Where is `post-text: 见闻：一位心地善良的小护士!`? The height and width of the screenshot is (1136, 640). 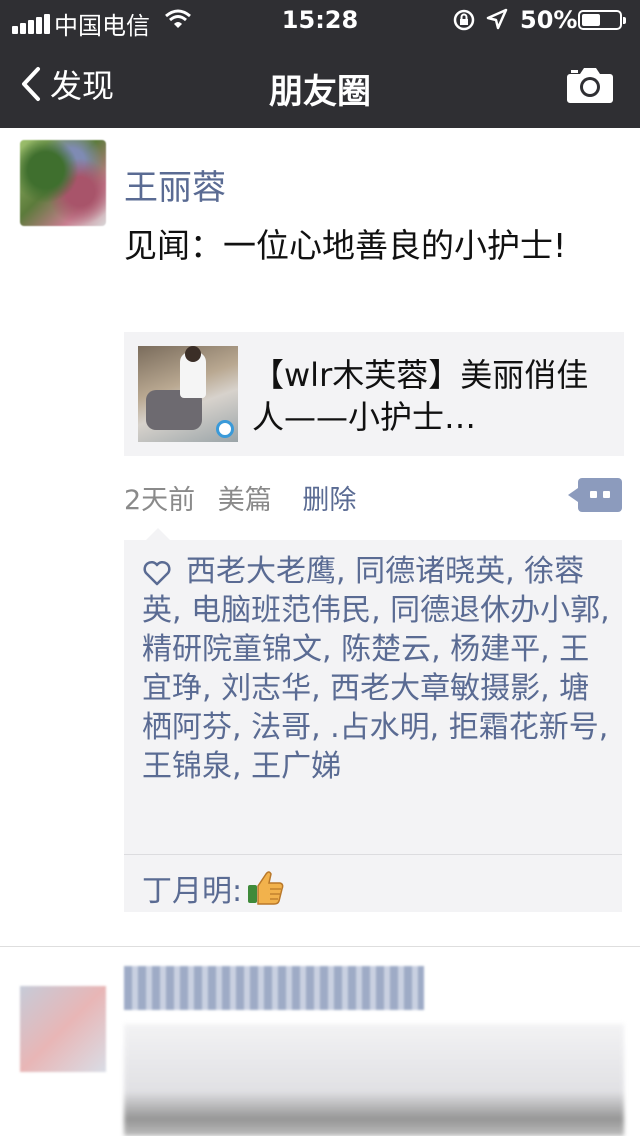
post-text: 见闻：一位心地善良的小护士! is located at coordinates (345, 245).